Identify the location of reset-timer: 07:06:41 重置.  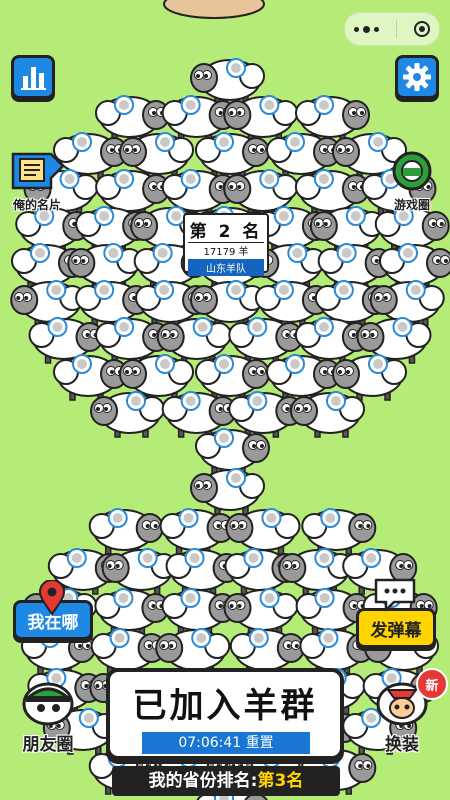
(226, 743).